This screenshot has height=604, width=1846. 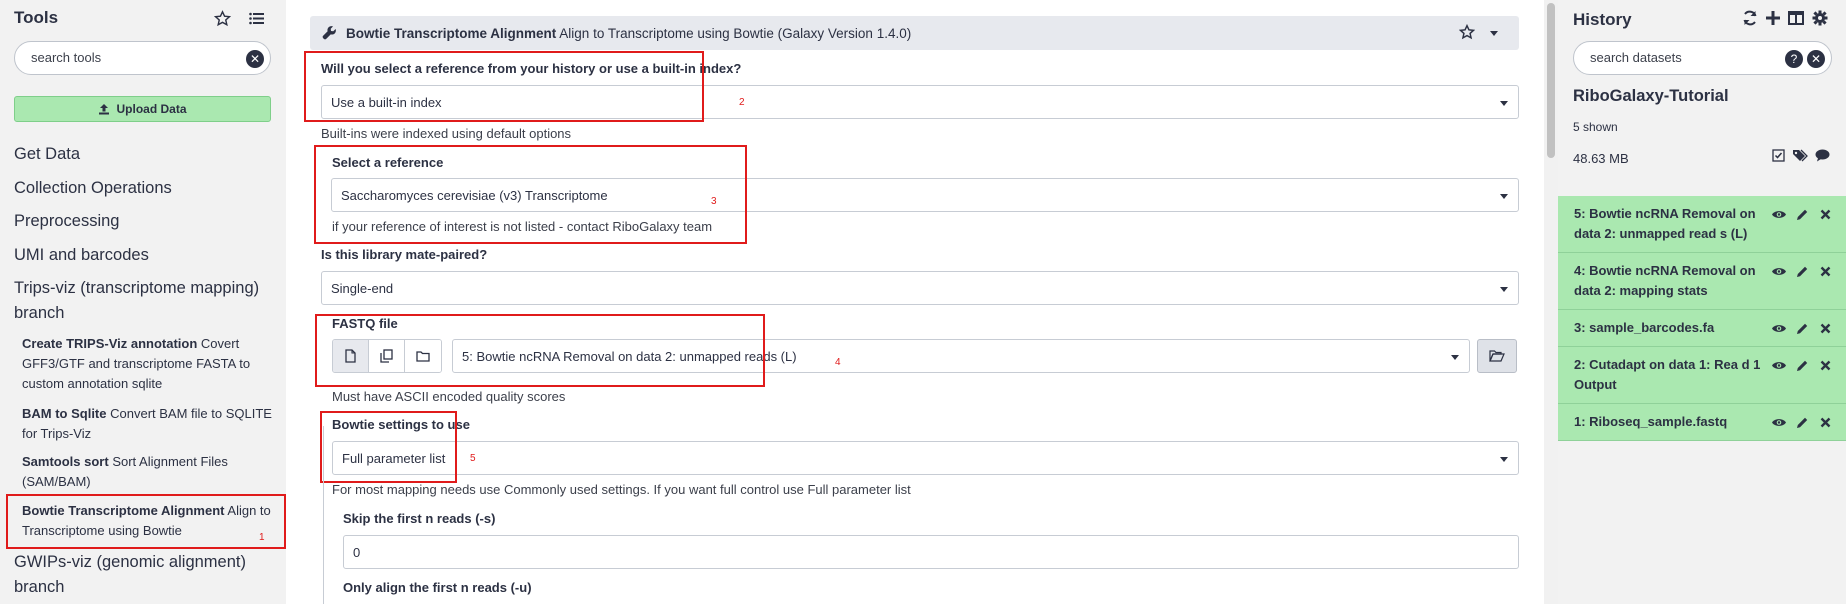 I want to click on wrench-icon, so click(x=329, y=32).